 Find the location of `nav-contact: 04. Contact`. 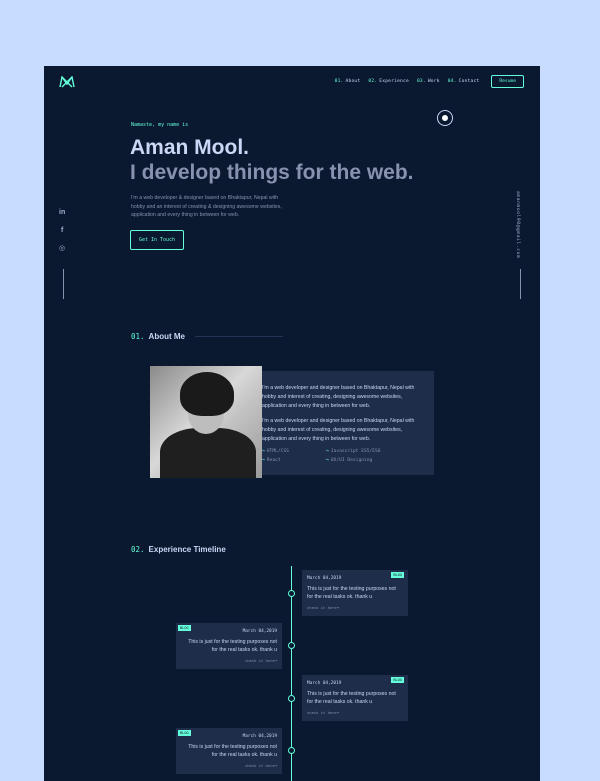

nav-contact: 04. Contact is located at coordinates (464, 81).